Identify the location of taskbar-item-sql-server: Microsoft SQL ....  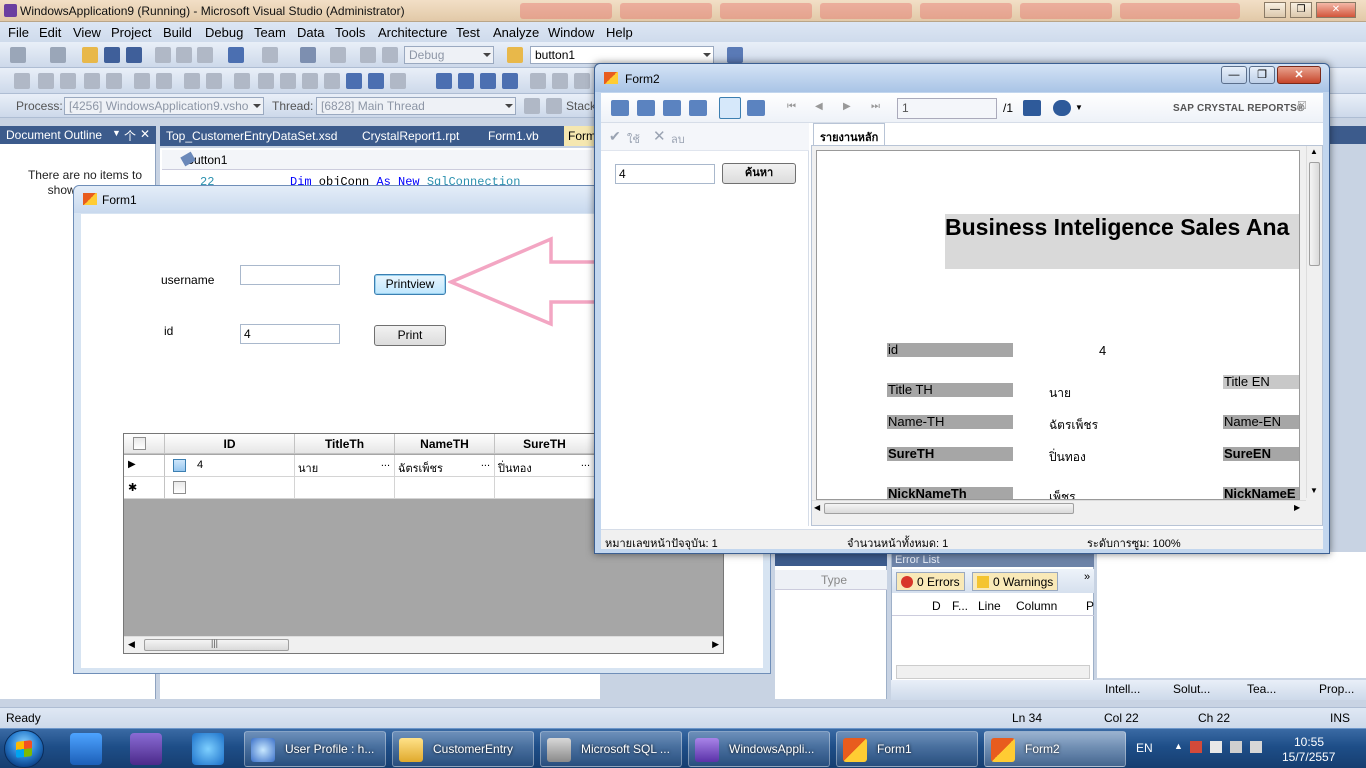
(611, 749).